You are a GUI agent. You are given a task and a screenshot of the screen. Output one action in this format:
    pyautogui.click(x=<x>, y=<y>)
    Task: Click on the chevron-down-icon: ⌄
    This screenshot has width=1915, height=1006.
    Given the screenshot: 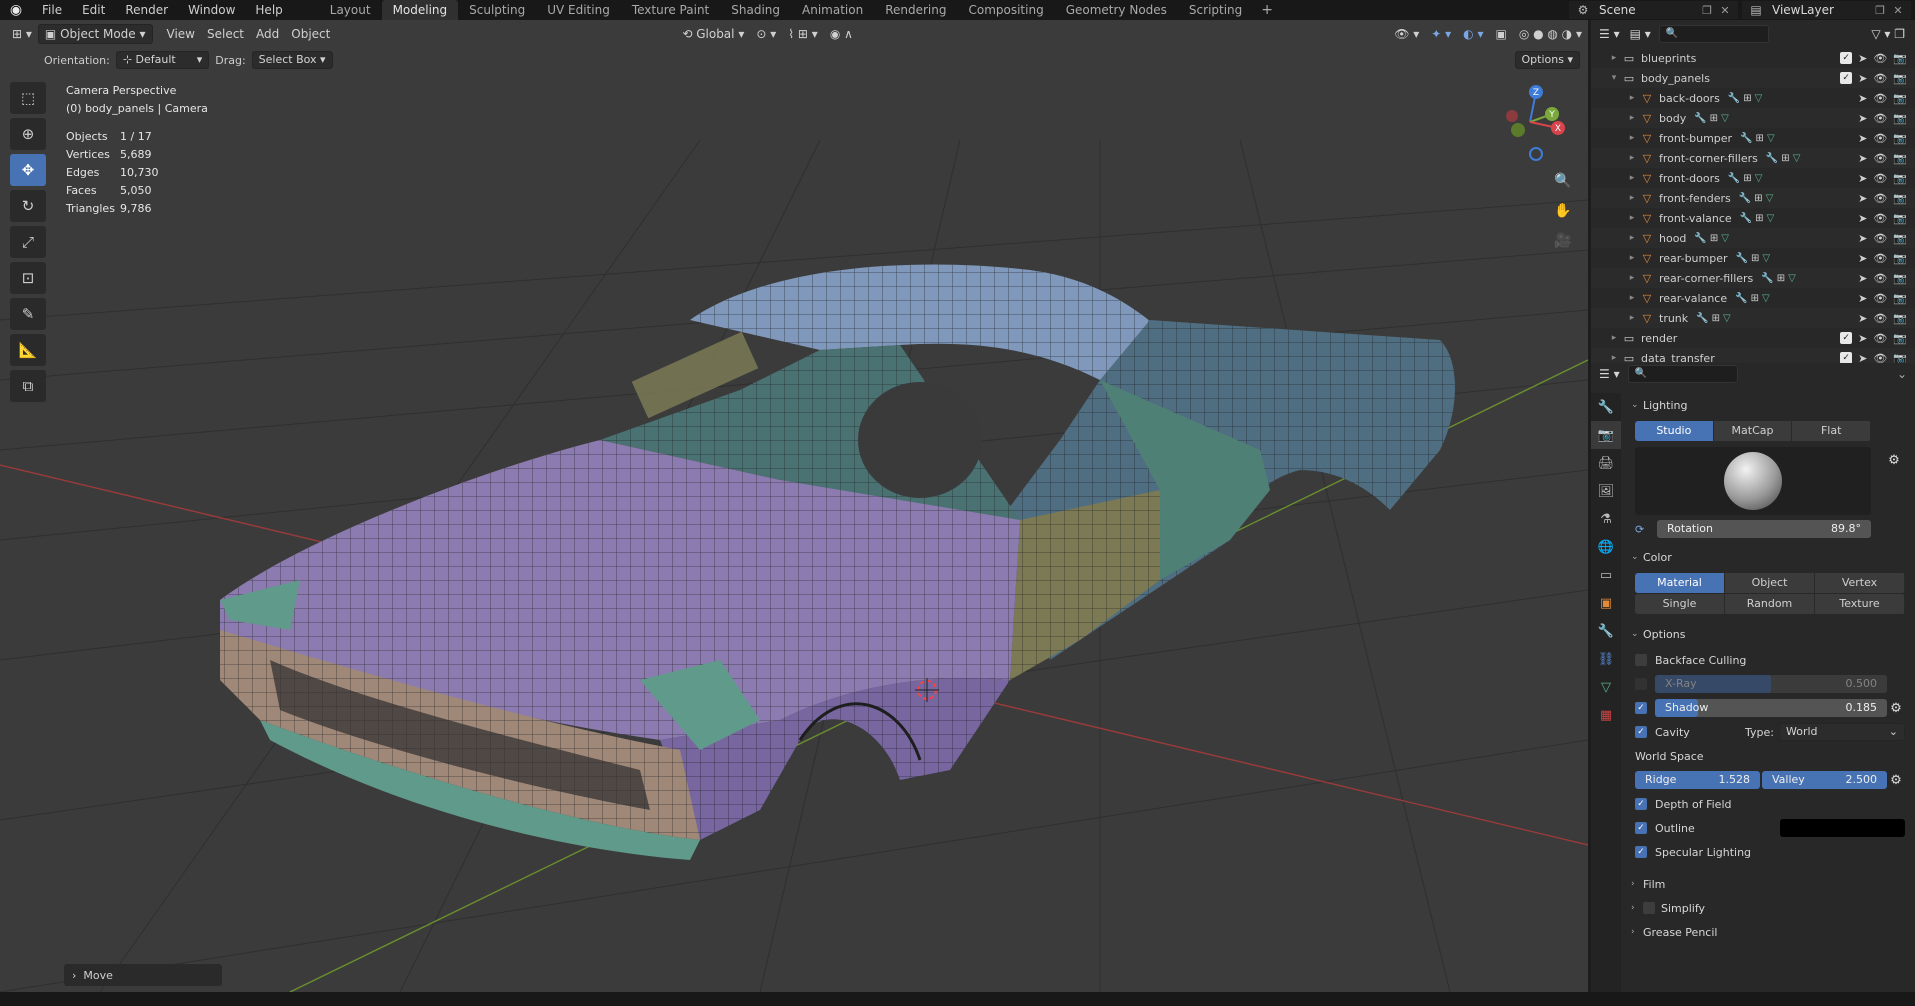 What is the action you would take?
    pyautogui.click(x=1902, y=374)
    